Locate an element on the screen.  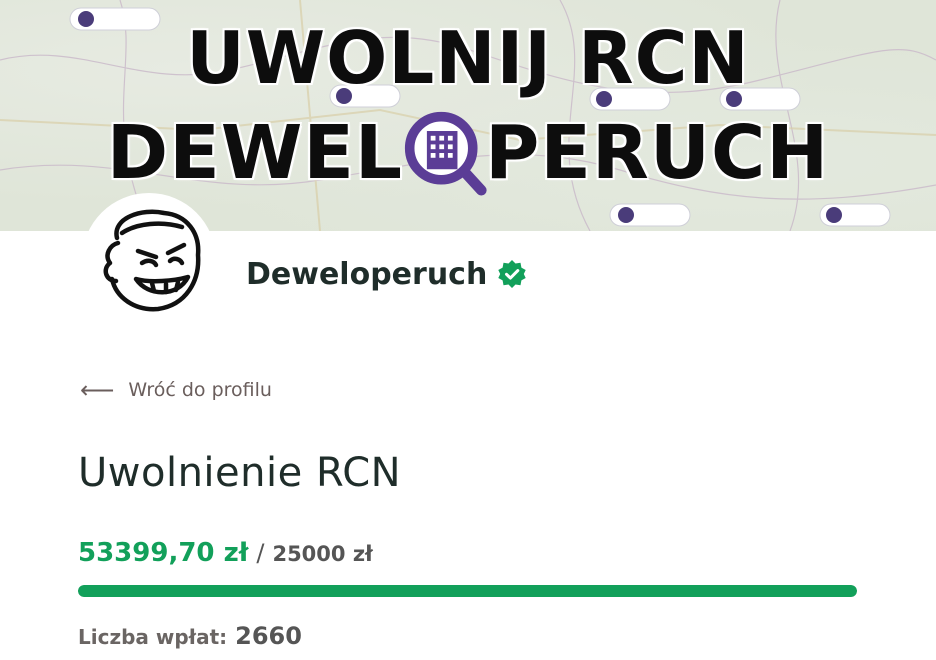
back-to-profile-link: ⟵ Wróć do profilu is located at coordinates (176, 390).